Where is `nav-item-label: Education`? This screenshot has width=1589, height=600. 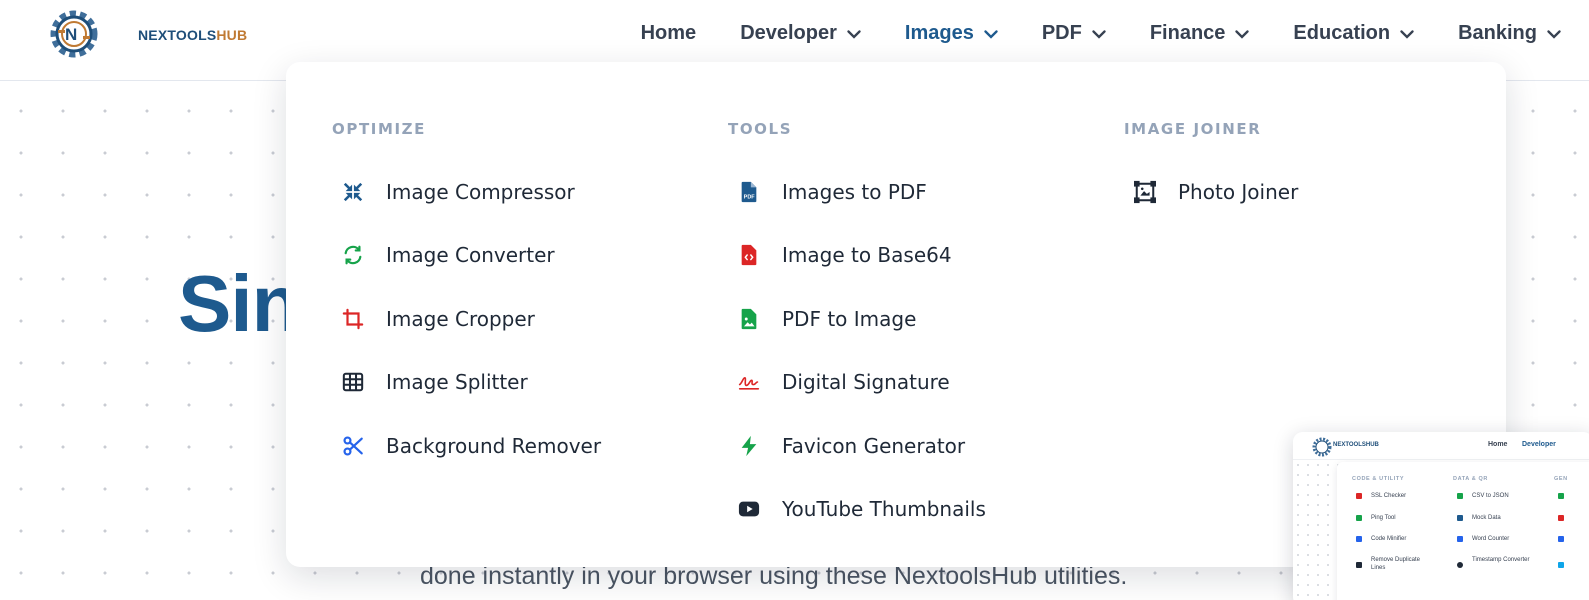 nav-item-label: Education is located at coordinates (1342, 32).